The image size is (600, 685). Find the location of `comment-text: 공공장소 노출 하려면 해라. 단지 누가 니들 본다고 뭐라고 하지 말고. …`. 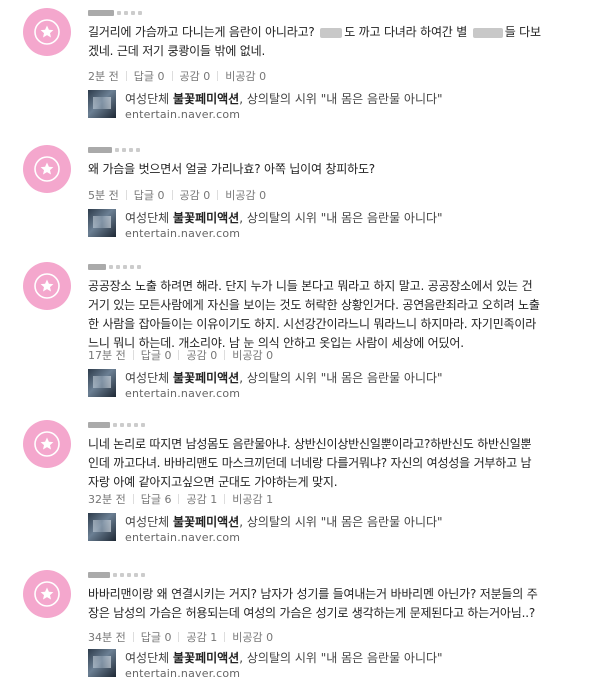

comment-text: 공공장소 노출 하려면 해라. 단지 누가 니들 본다고 뭐라고 하지 말고. … is located at coordinates (314, 314).